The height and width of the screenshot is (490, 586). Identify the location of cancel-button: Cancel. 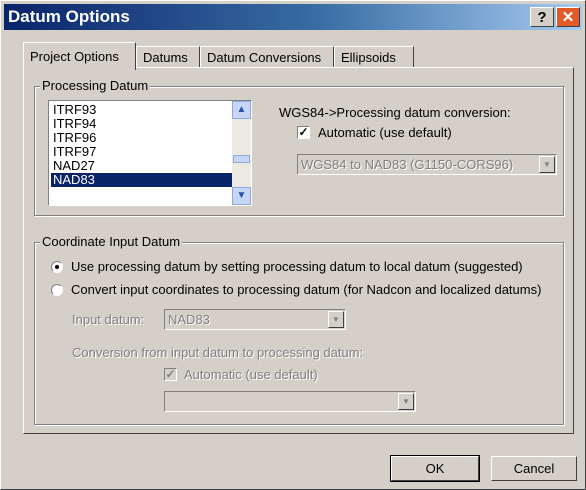
(534, 468).